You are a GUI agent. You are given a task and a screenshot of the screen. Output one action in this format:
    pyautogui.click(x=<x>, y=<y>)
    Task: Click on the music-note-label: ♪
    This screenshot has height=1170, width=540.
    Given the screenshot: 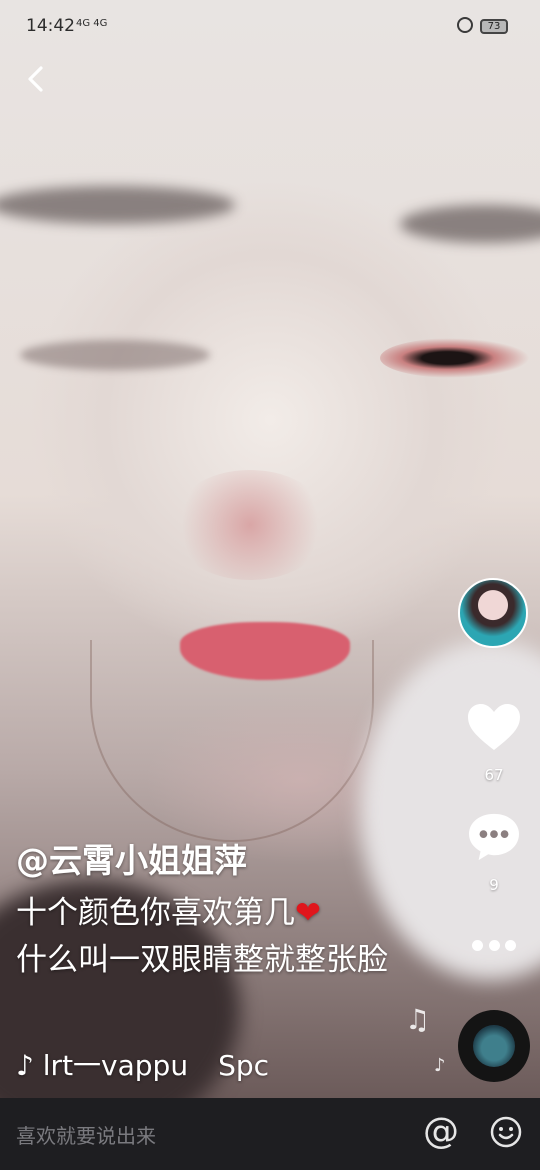 What is the action you would take?
    pyautogui.click(x=25, y=1065)
    